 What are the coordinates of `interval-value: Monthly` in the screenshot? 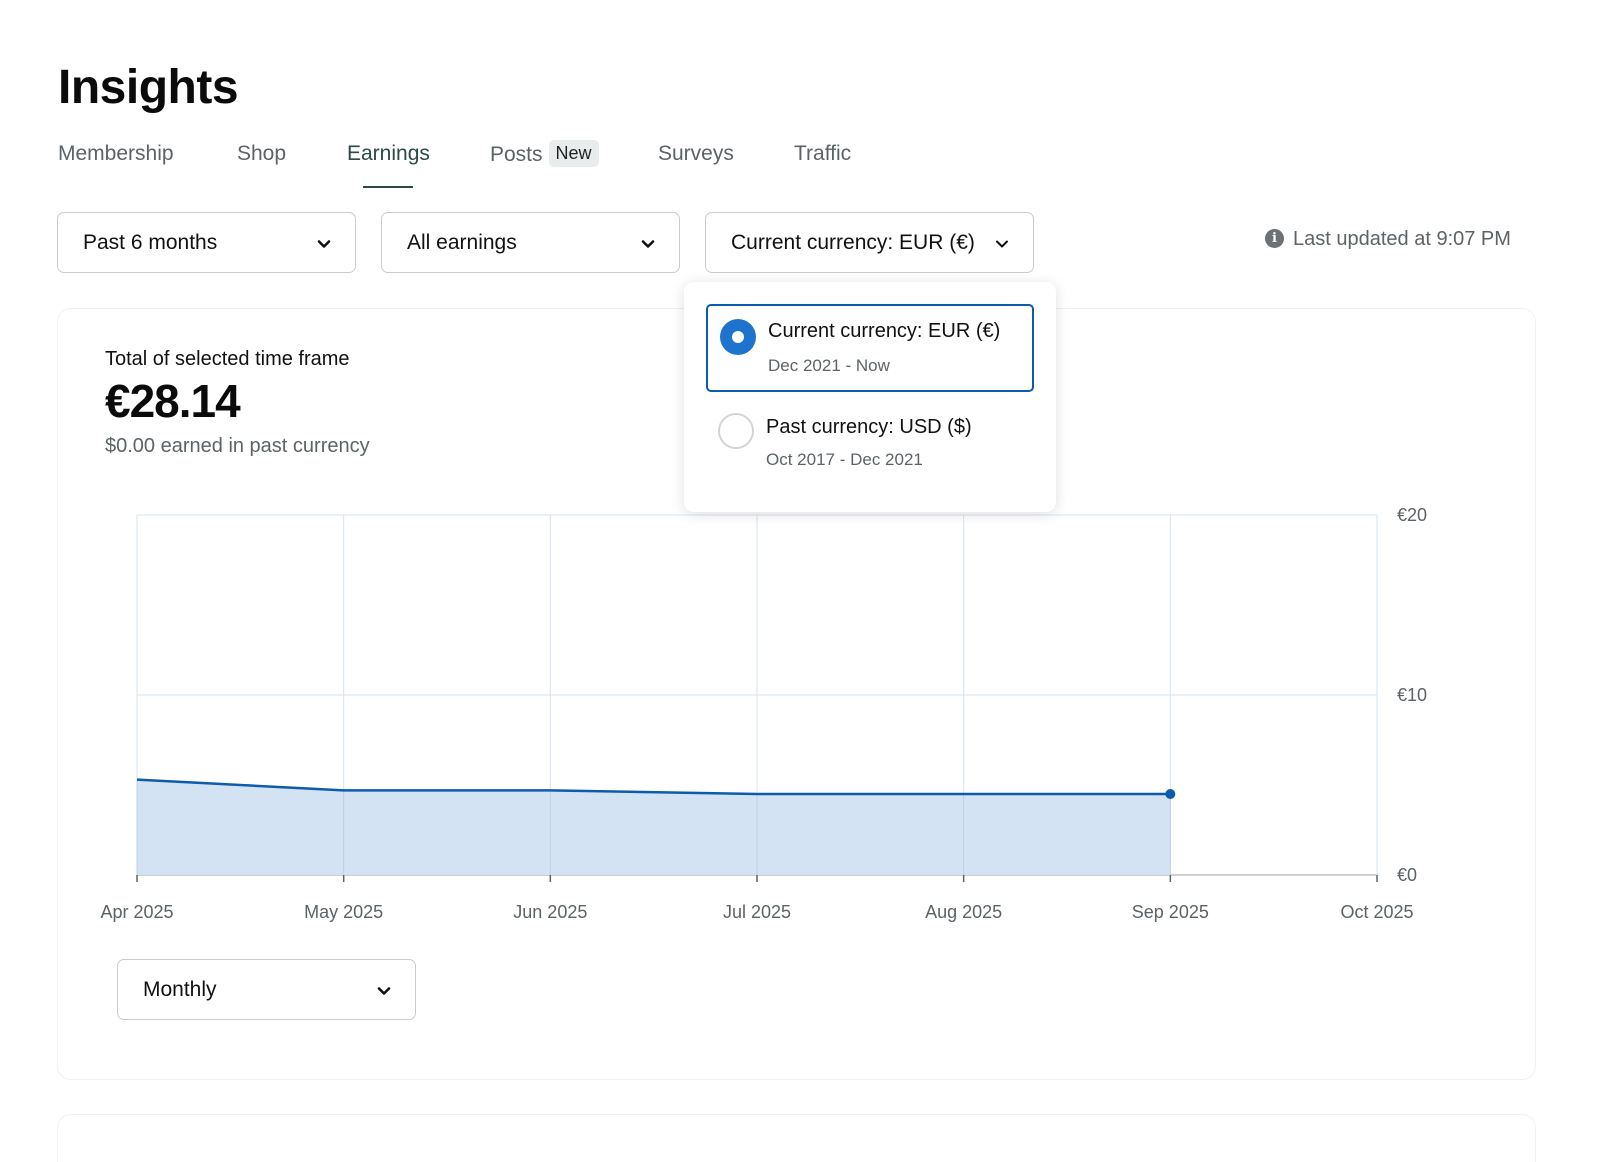 It's located at (180, 989).